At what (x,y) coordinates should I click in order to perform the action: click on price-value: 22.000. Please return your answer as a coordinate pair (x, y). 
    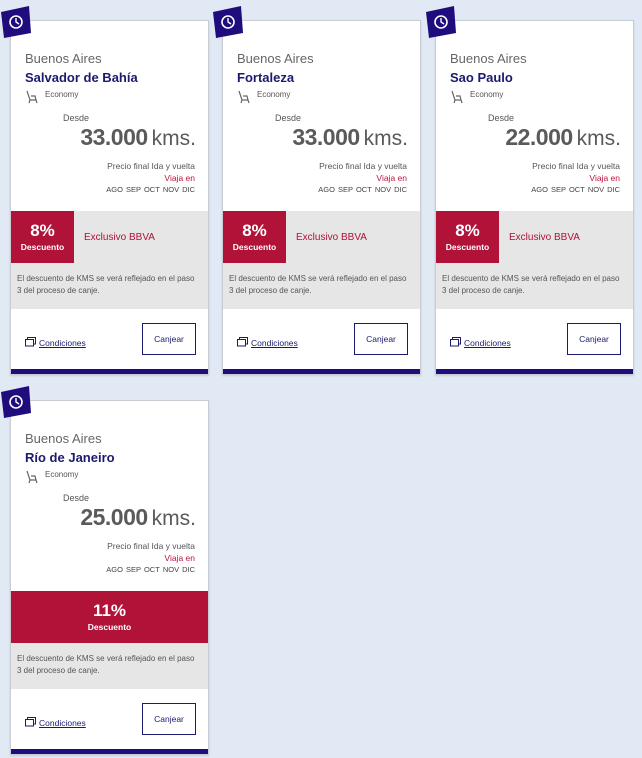
    Looking at the image, I should click on (539, 137).